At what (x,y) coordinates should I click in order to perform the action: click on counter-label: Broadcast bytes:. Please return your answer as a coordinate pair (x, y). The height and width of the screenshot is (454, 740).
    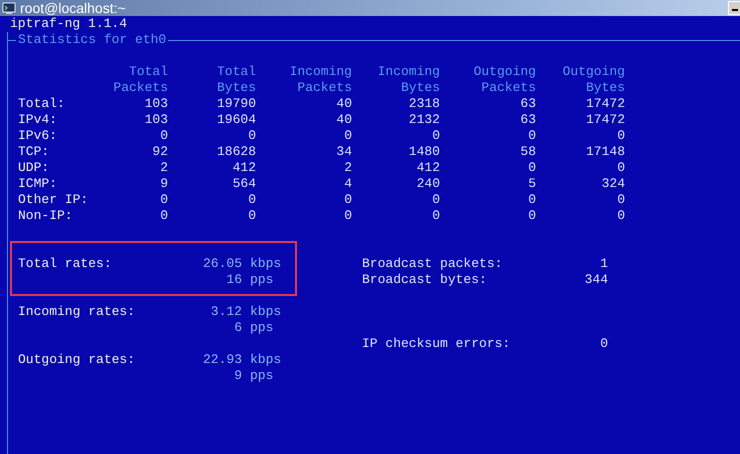
    Looking at the image, I should click on (425, 280).